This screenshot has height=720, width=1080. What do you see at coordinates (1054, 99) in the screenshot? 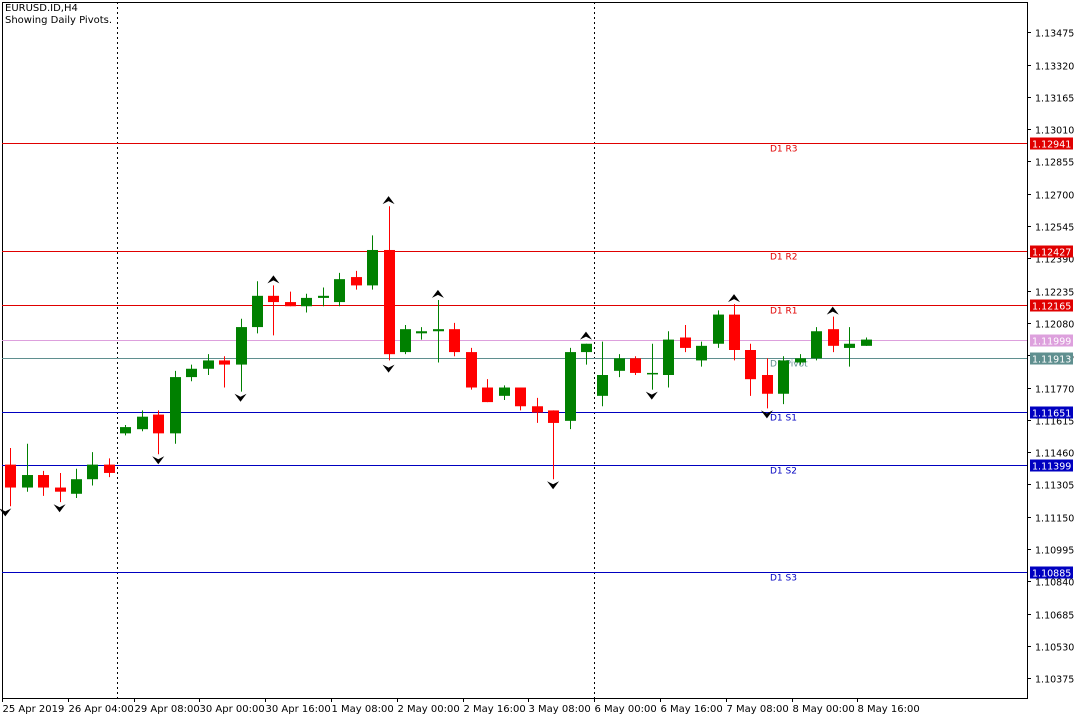
I see `y-tick-label: 1.13165` at bounding box center [1054, 99].